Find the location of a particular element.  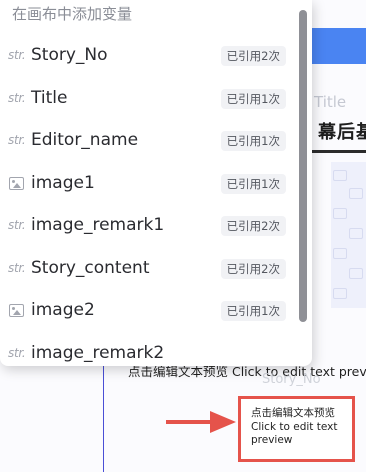

preview-line: preview is located at coordinates (272, 440).